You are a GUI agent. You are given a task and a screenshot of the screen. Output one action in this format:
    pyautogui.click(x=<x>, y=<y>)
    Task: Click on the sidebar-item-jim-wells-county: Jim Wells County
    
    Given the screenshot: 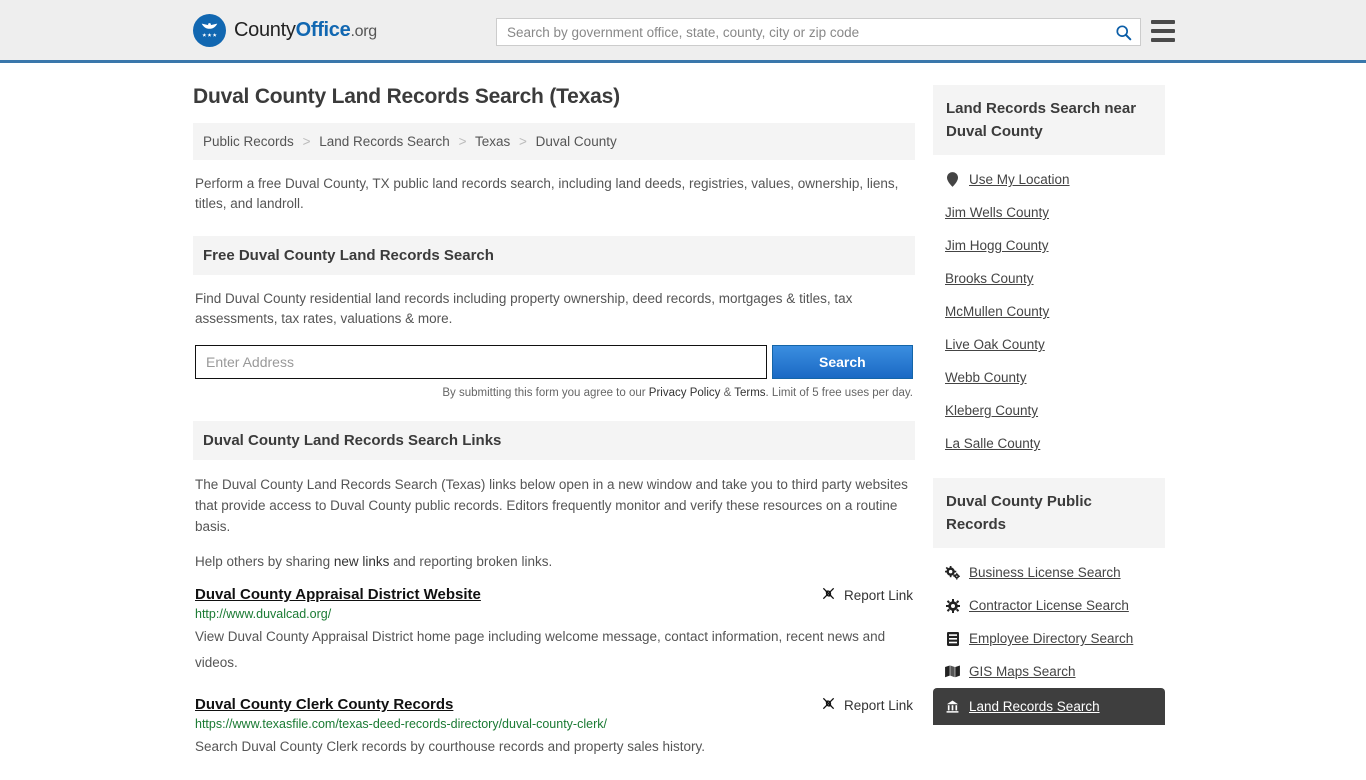 What is the action you would take?
    pyautogui.click(x=1055, y=212)
    